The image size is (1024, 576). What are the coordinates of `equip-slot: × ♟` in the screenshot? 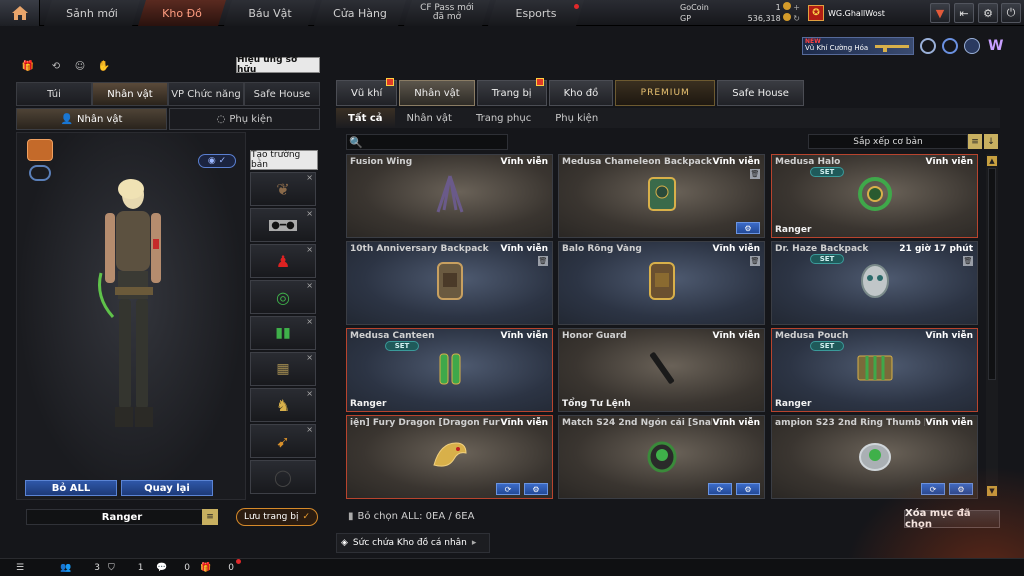 It's located at (283, 261).